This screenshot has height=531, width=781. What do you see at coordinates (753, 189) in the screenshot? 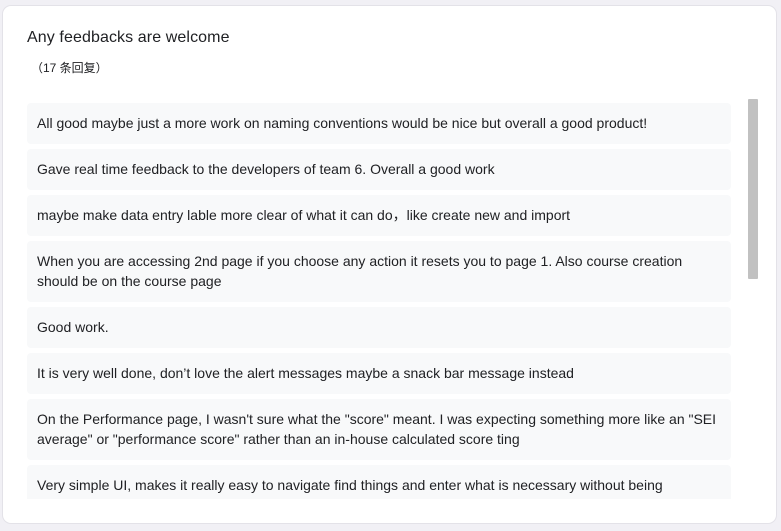
I see `scrollbar-thumb` at bounding box center [753, 189].